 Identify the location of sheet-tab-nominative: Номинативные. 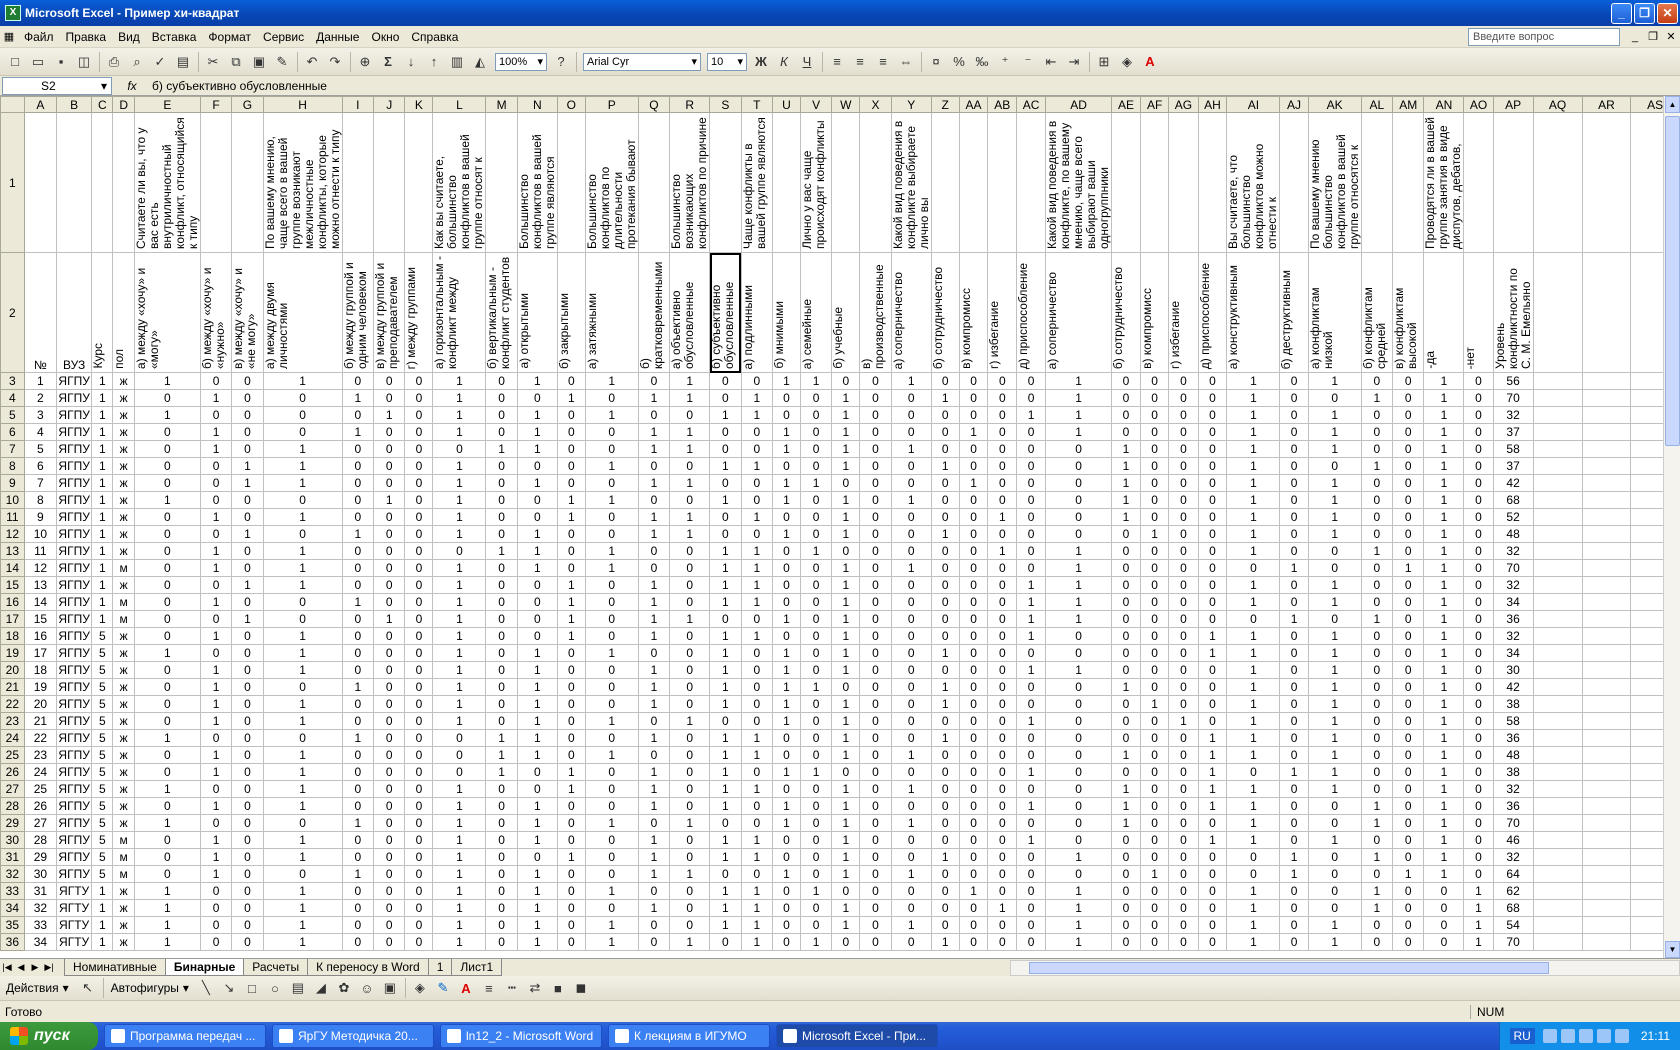
(115, 967).